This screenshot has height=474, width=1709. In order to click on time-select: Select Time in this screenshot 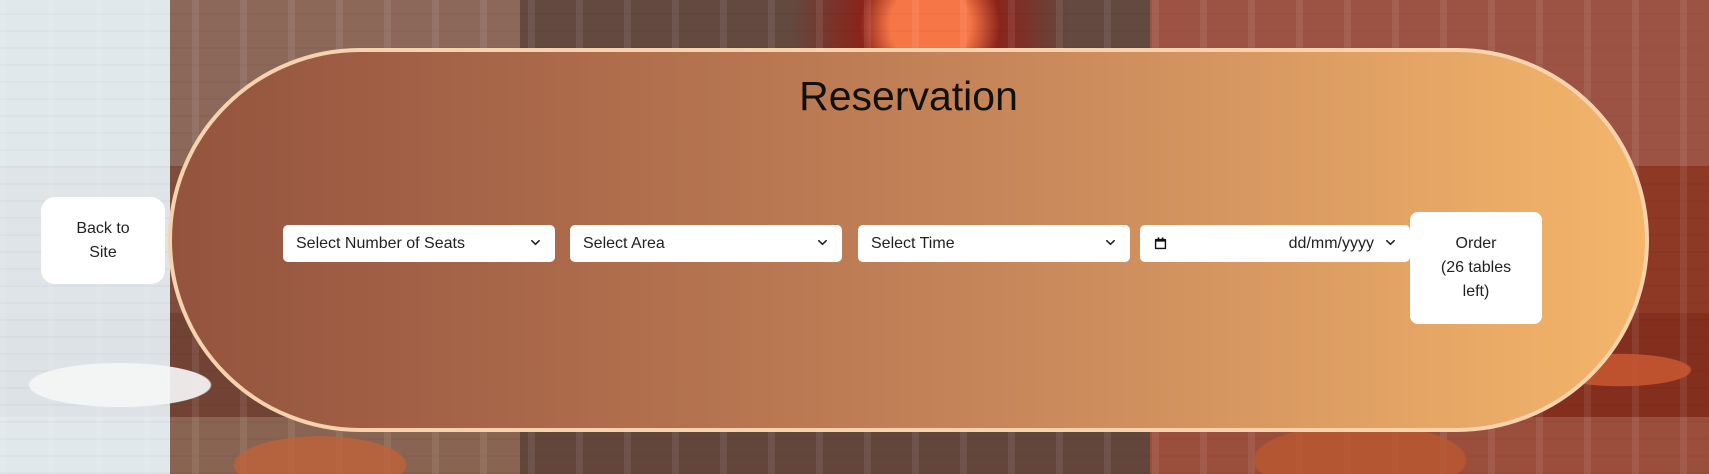, I will do `click(994, 243)`.